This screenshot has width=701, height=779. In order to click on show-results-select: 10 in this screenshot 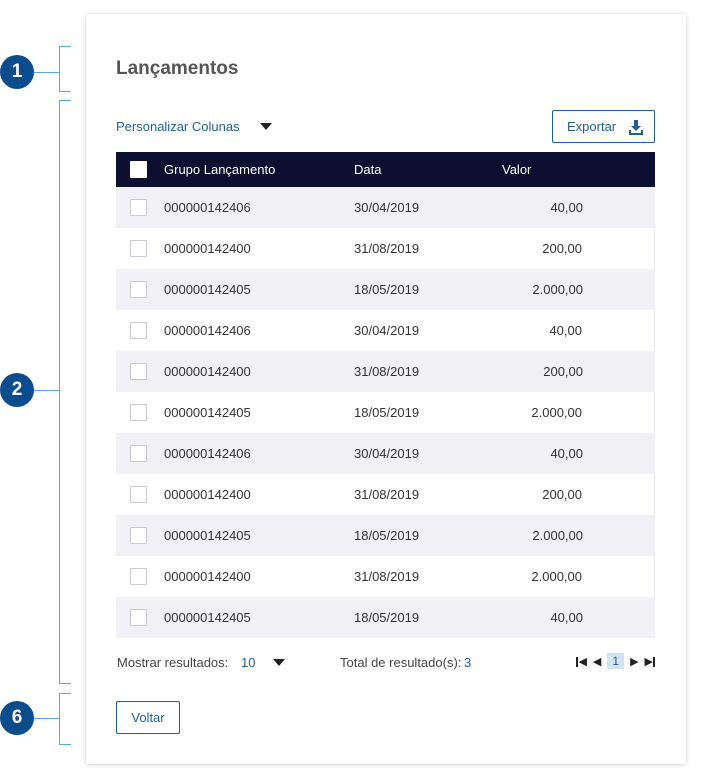, I will do `click(263, 662)`.